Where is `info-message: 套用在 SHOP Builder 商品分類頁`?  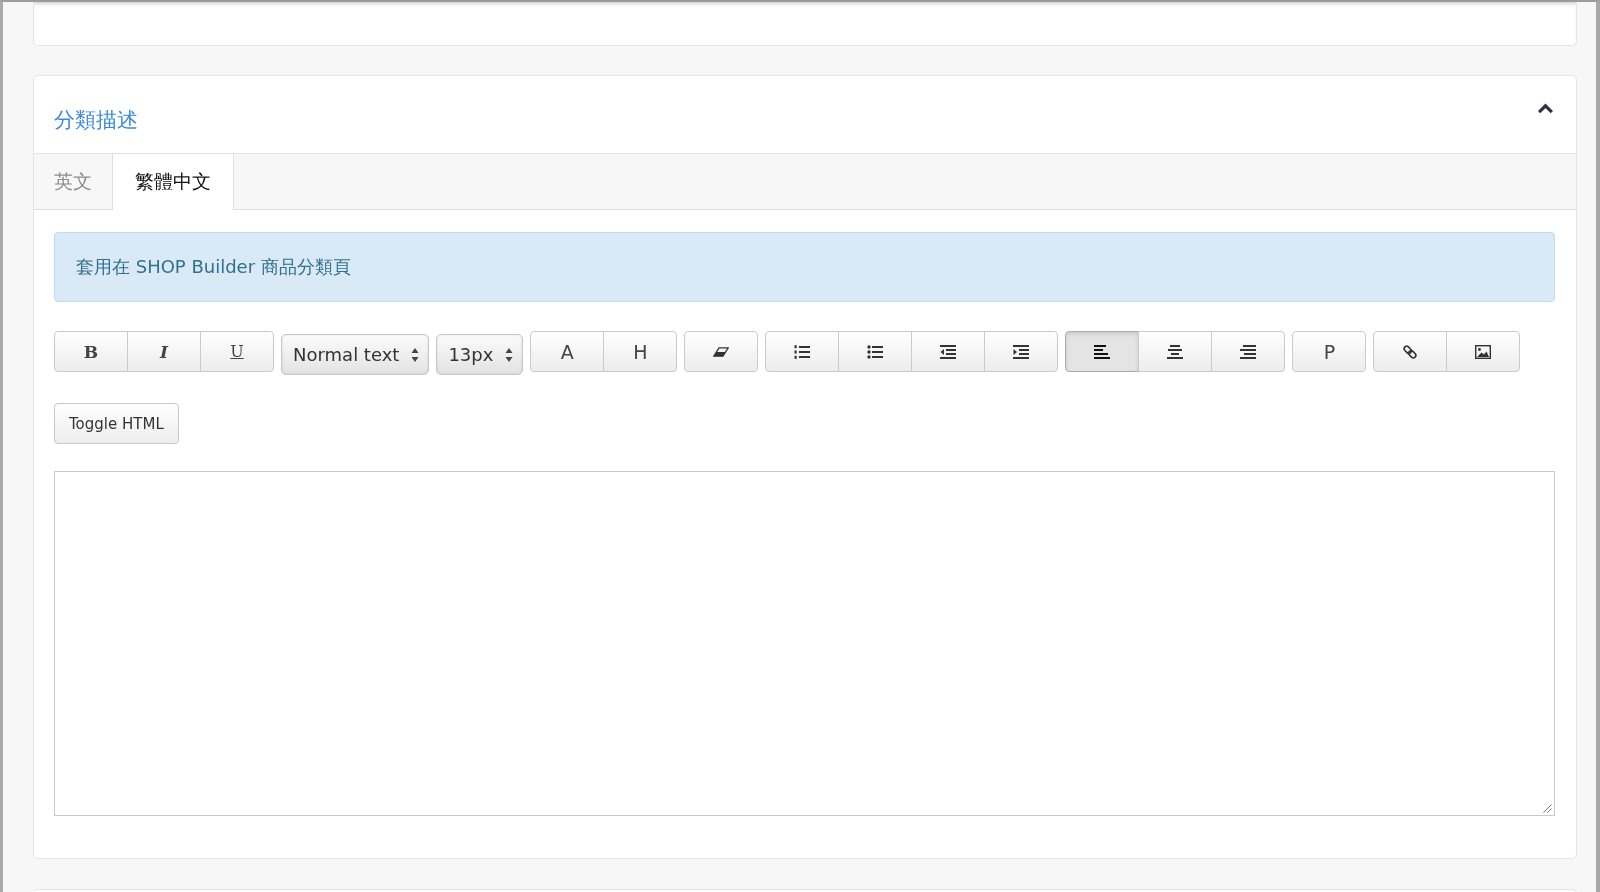 info-message: 套用在 SHOP Builder 商品分類頁 is located at coordinates (804, 267).